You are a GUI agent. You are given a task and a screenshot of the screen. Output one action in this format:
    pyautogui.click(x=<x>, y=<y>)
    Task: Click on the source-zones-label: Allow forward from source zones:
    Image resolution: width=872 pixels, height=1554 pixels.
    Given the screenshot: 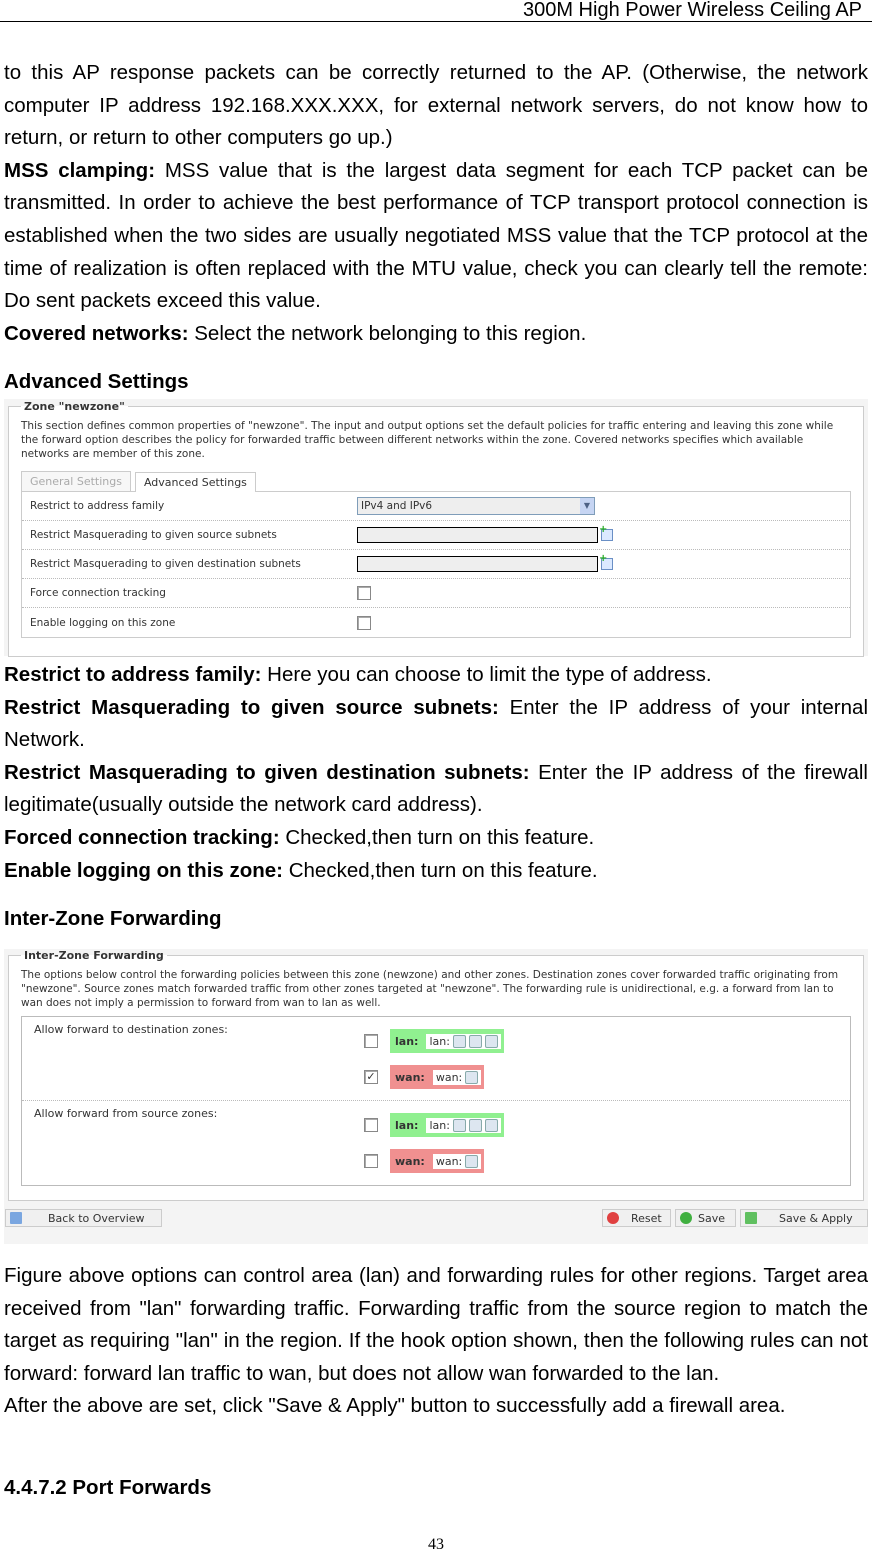 What is the action you would take?
    pyautogui.click(x=126, y=1113)
    